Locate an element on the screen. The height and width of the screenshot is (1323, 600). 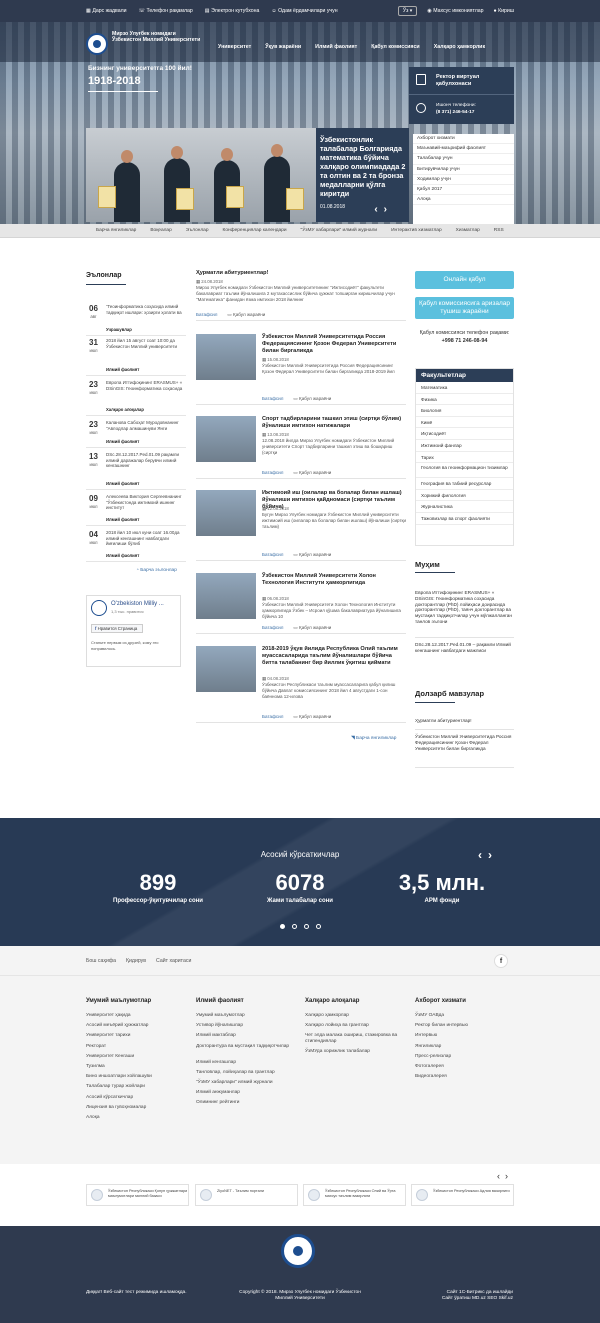
nav-university: Университет is located at coordinates (234, 47).